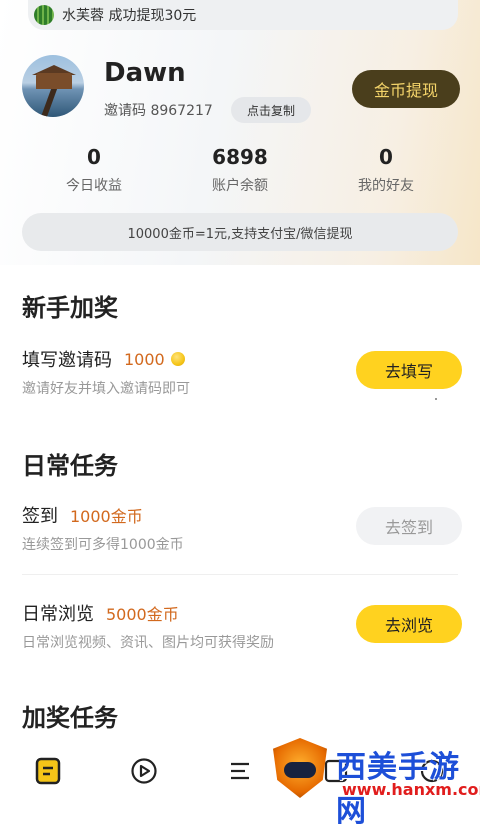 The width and height of the screenshot is (480, 830). Describe the element at coordinates (158, 111) in the screenshot. I see `invite-code: 邀请码 8967217` at that location.